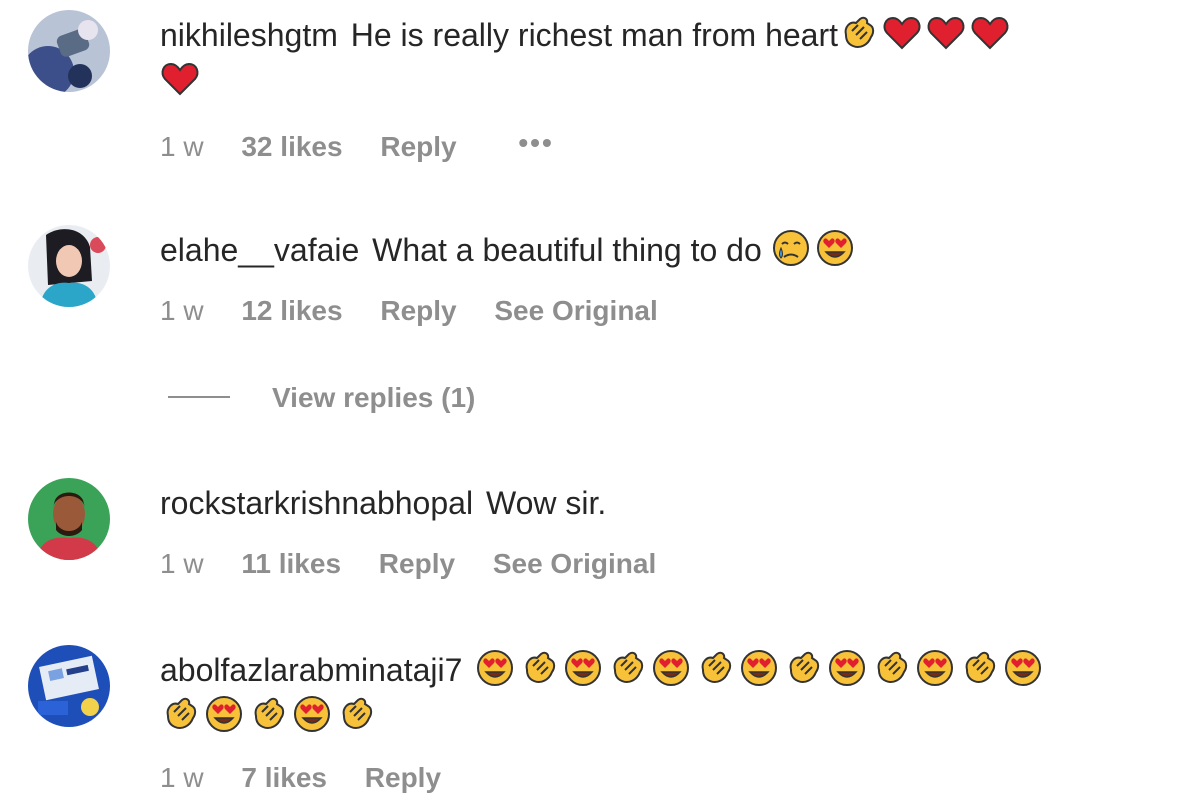  I want to click on comment-text: He is really richest man from heart, so click(594, 35).